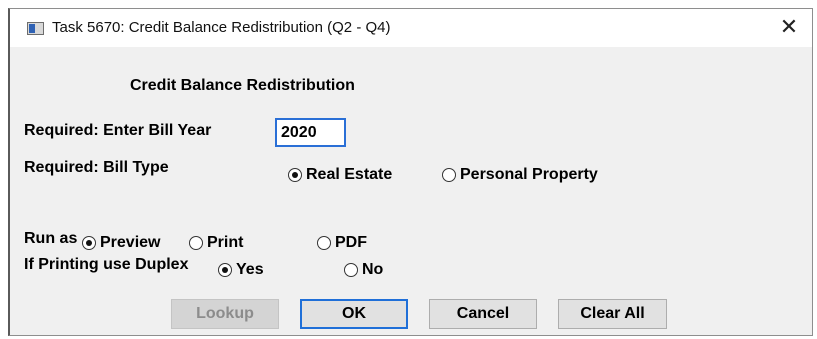  What do you see at coordinates (310, 132) in the screenshot?
I see `bill-year-input` at bounding box center [310, 132].